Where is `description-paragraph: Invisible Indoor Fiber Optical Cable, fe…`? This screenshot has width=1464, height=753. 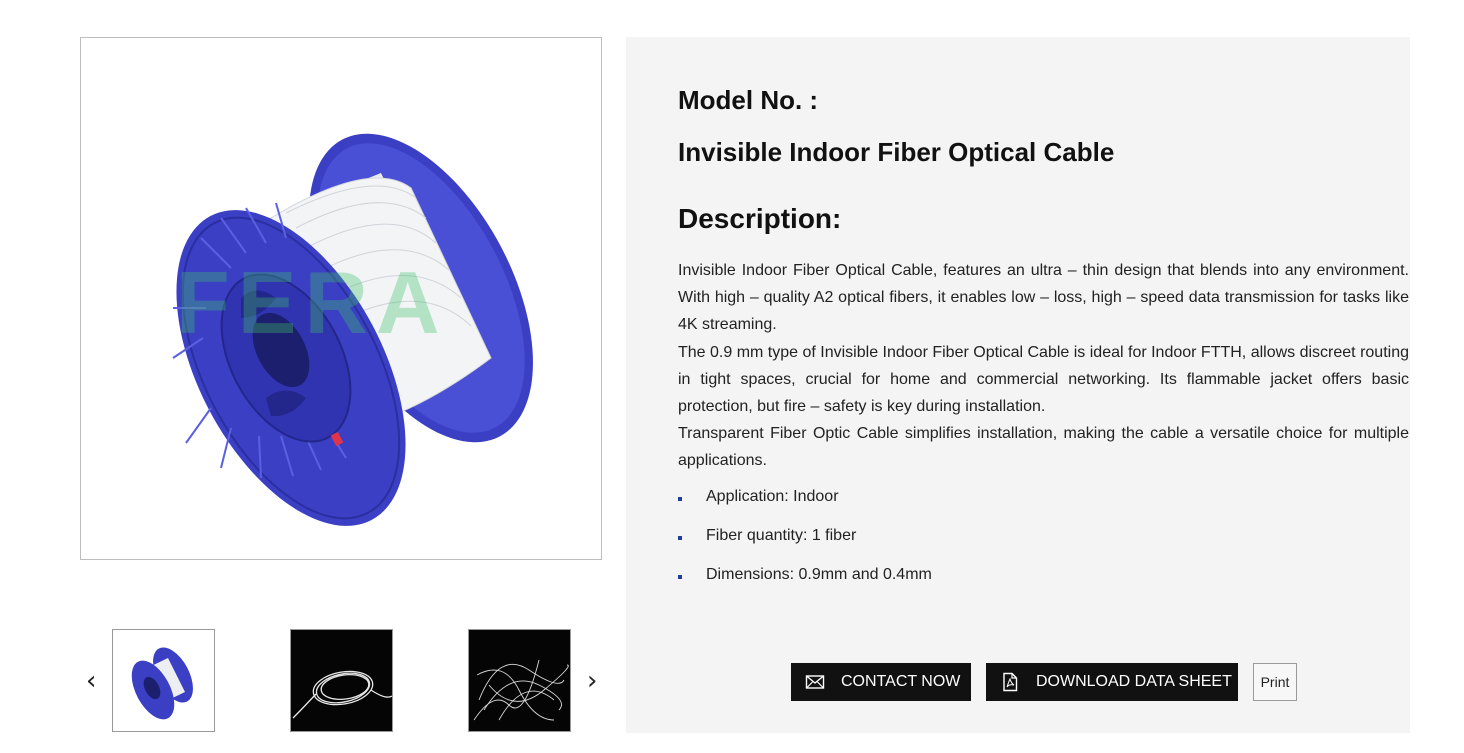
description-paragraph: Invisible Indoor Fiber Optical Cable, fe… is located at coordinates (1043, 298).